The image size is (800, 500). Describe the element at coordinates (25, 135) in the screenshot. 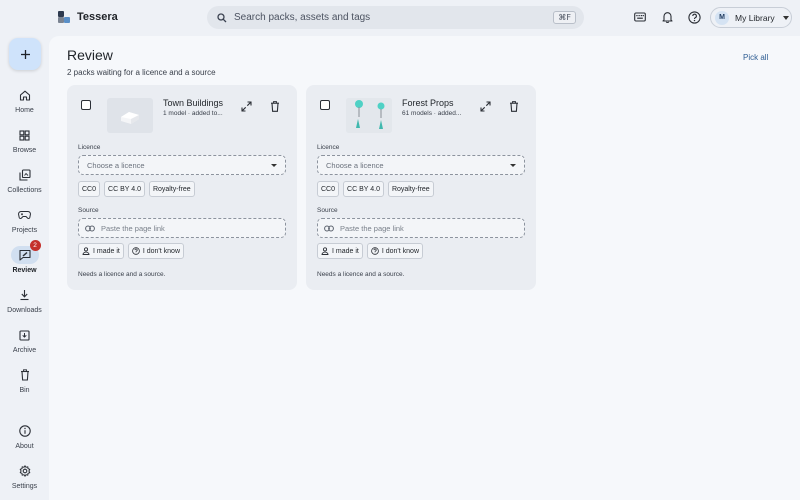

I see `grid-icon` at that location.